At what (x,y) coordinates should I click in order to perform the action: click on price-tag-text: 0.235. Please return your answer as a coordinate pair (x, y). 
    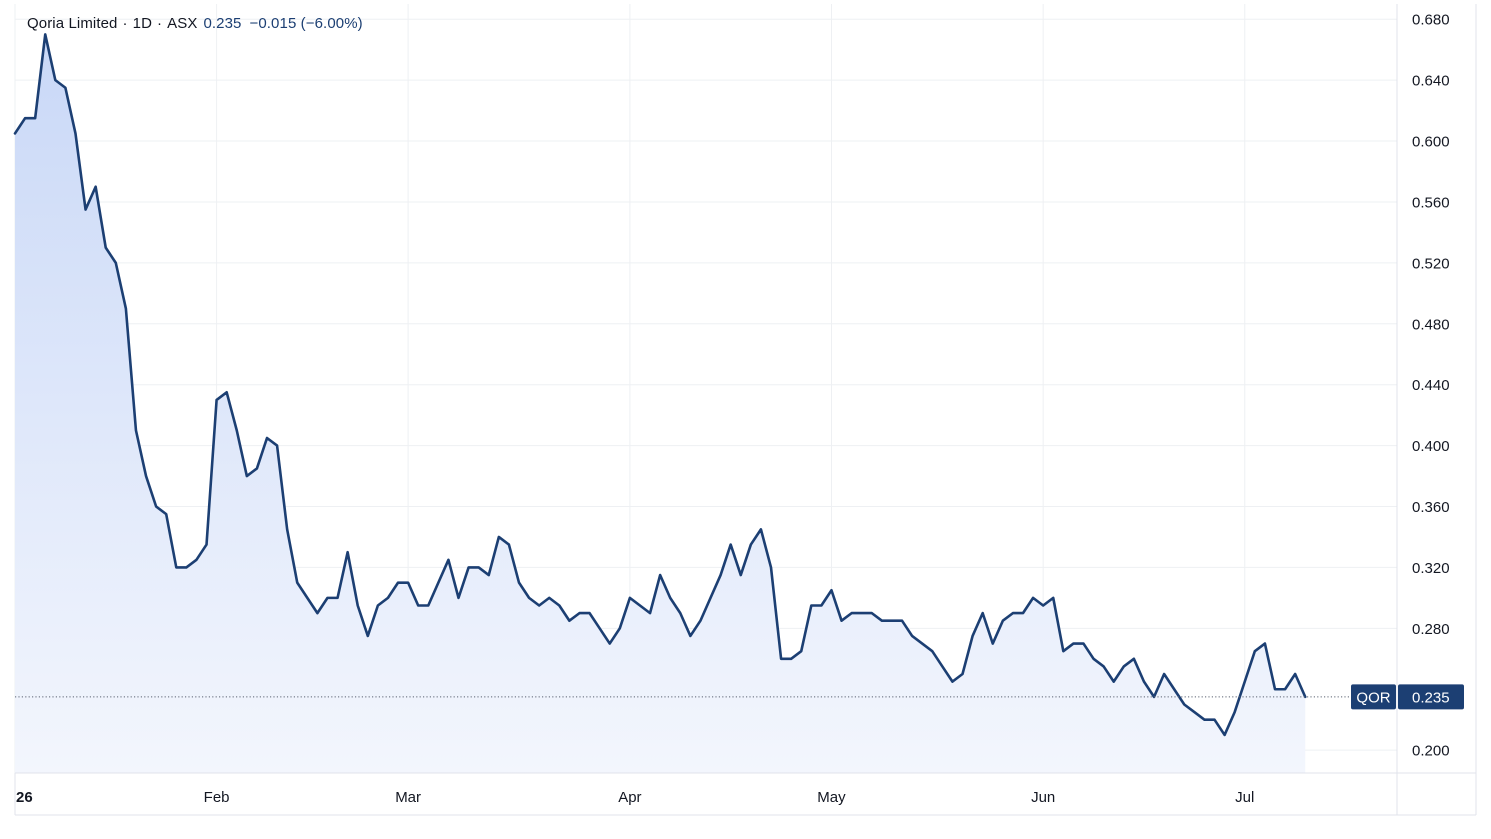
    Looking at the image, I should click on (1431, 697).